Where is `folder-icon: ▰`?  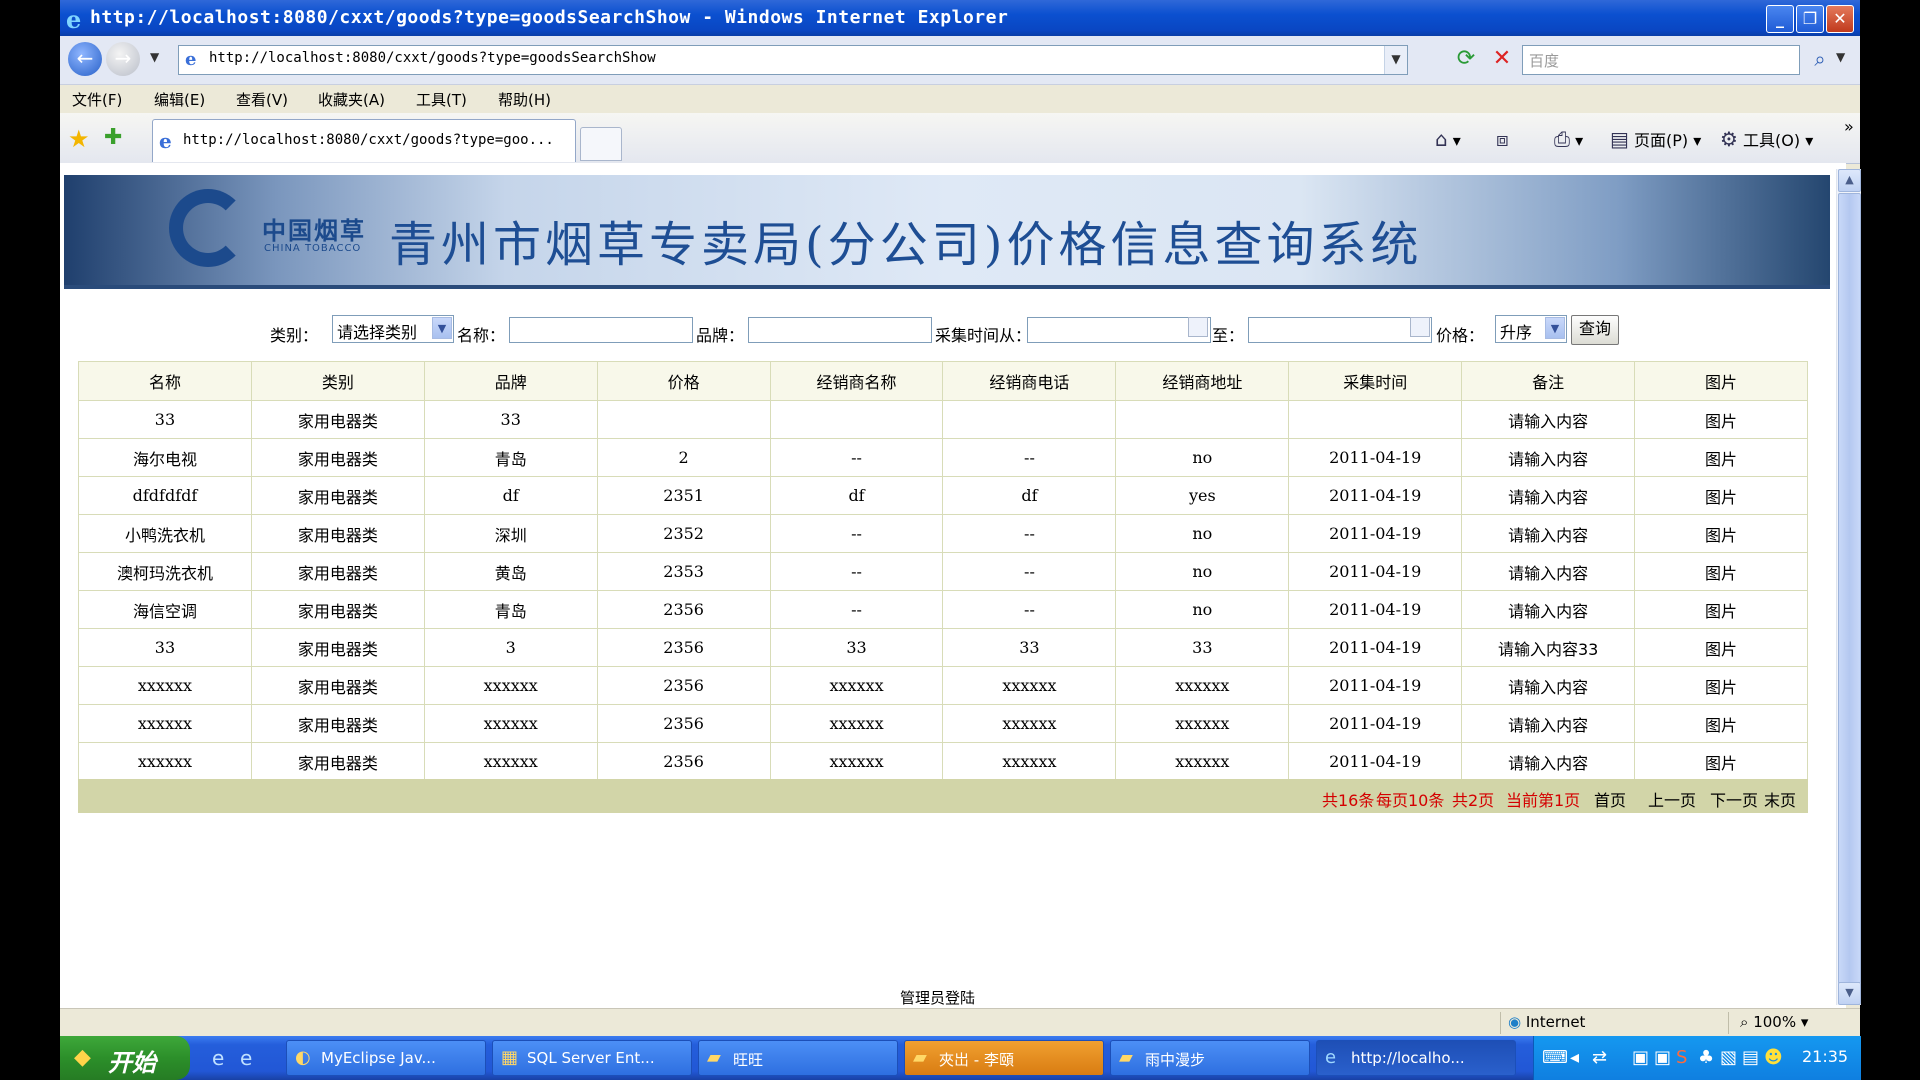 folder-icon: ▰ is located at coordinates (714, 1057).